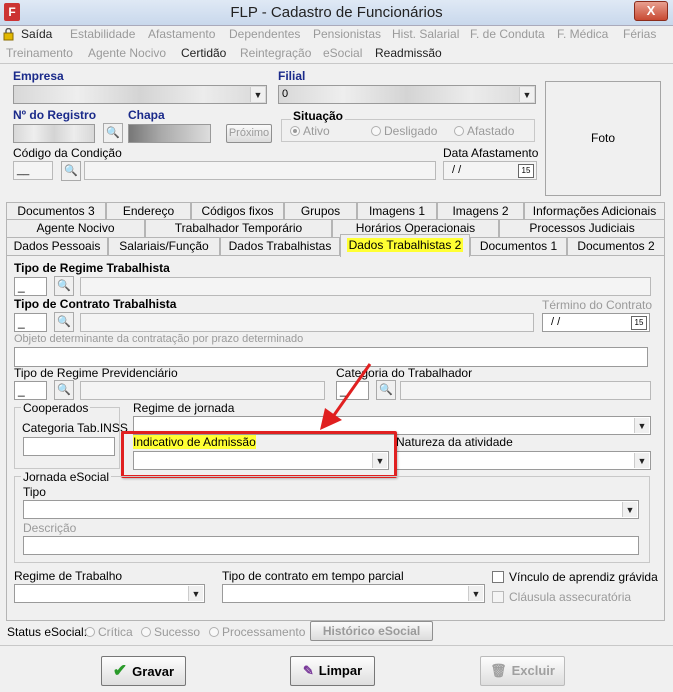 This screenshot has height=692, width=673. Describe the element at coordinates (140, 94) in the screenshot. I see `empresa-select: ▼` at that location.